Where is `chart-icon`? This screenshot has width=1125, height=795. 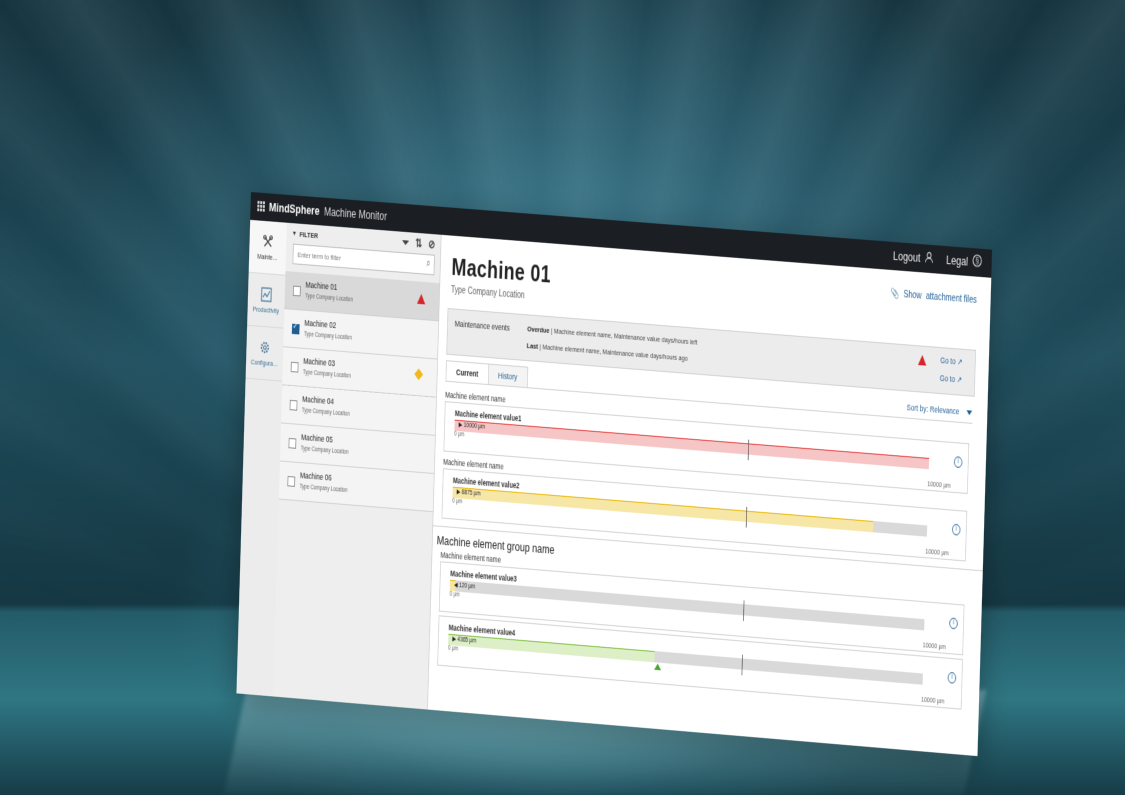
chart-icon is located at coordinates (266, 294).